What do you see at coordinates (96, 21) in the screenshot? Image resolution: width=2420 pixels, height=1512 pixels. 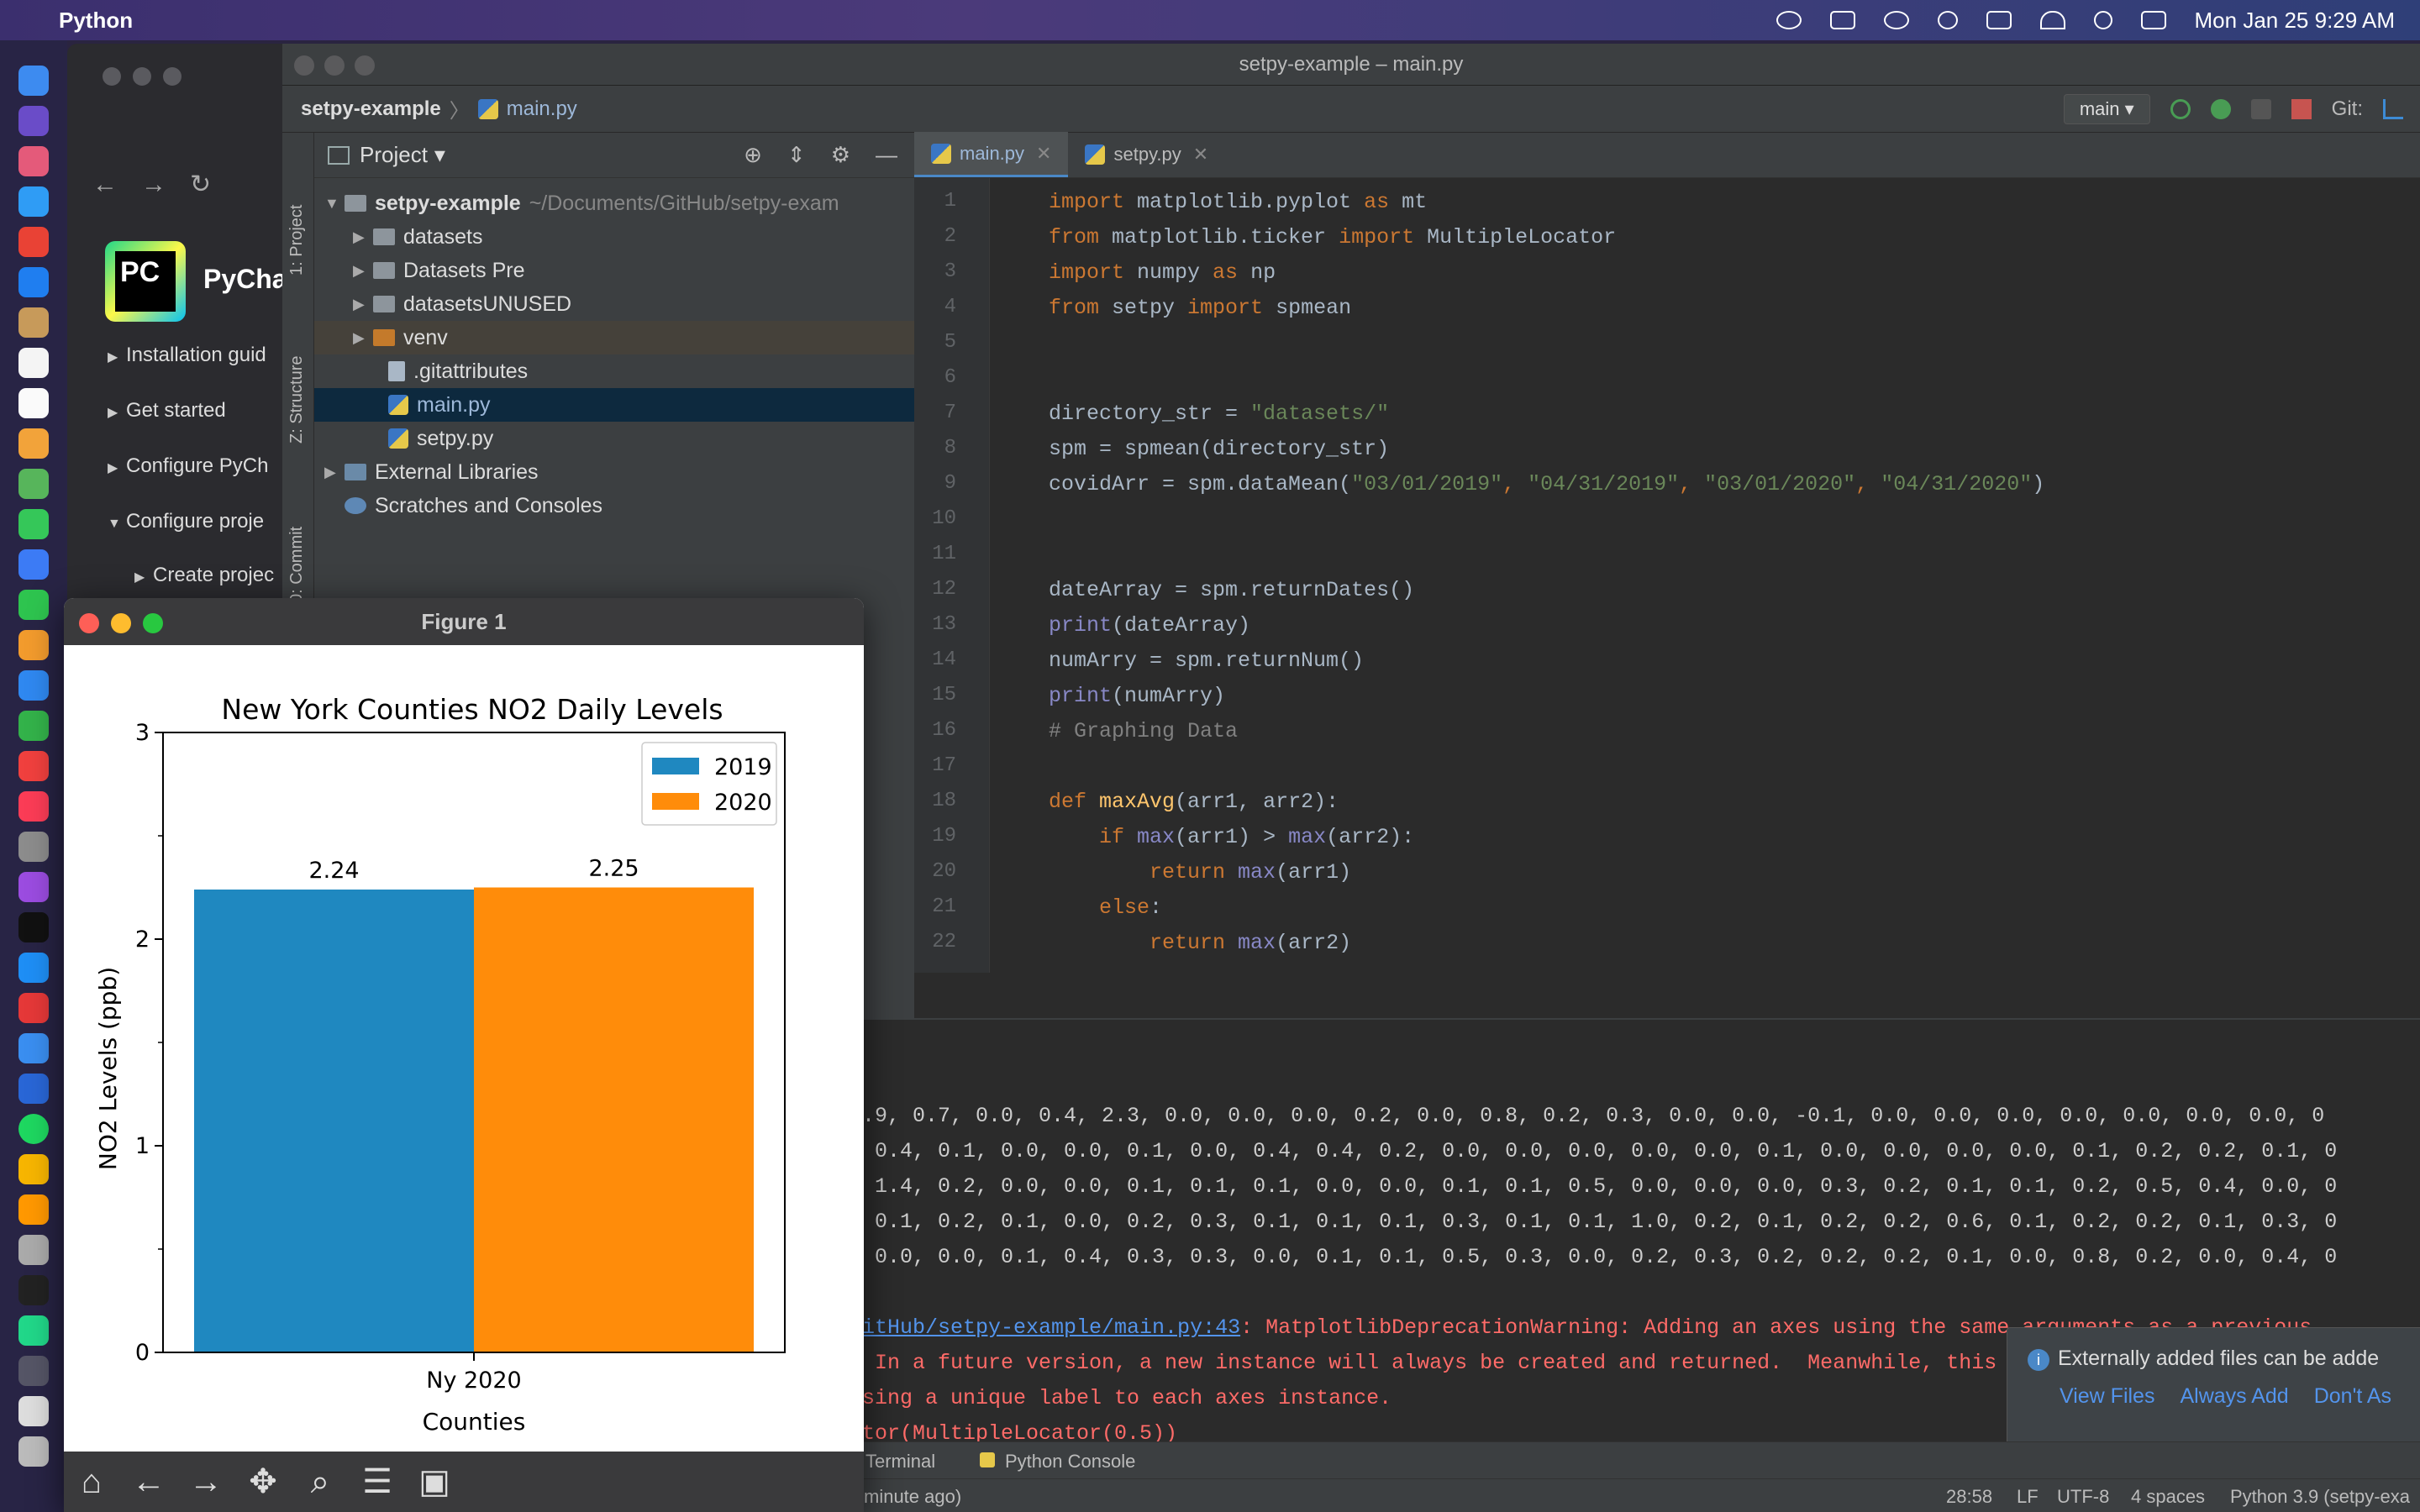 I see `active-app-name: Python` at bounding box center [96, 21].